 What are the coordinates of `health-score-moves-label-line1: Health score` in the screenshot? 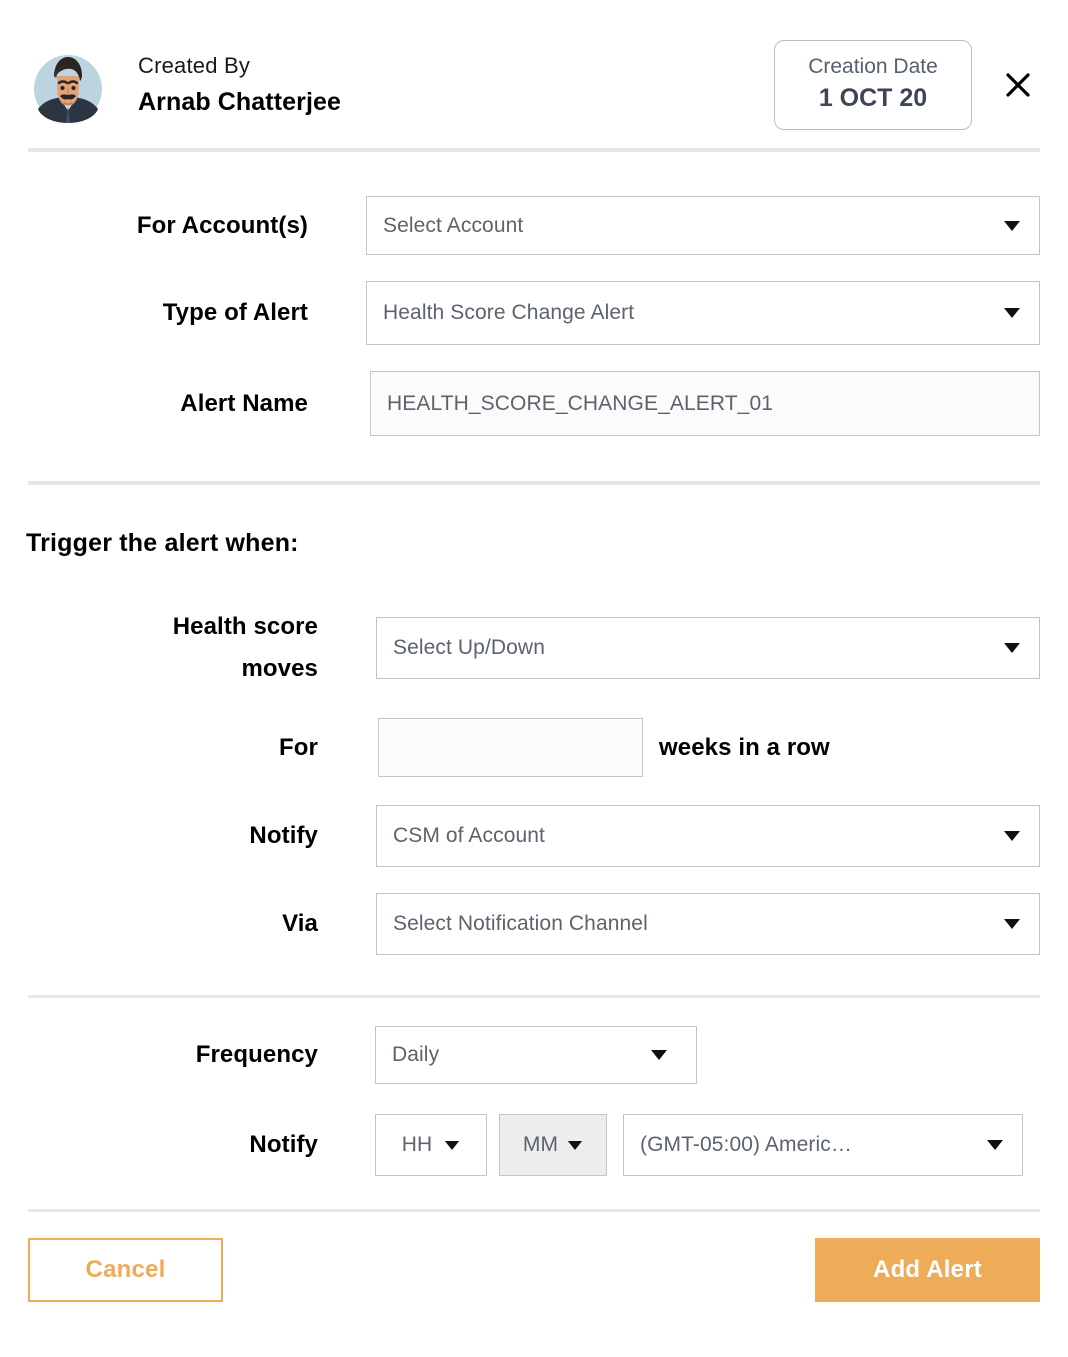 It's located at (245, 626).